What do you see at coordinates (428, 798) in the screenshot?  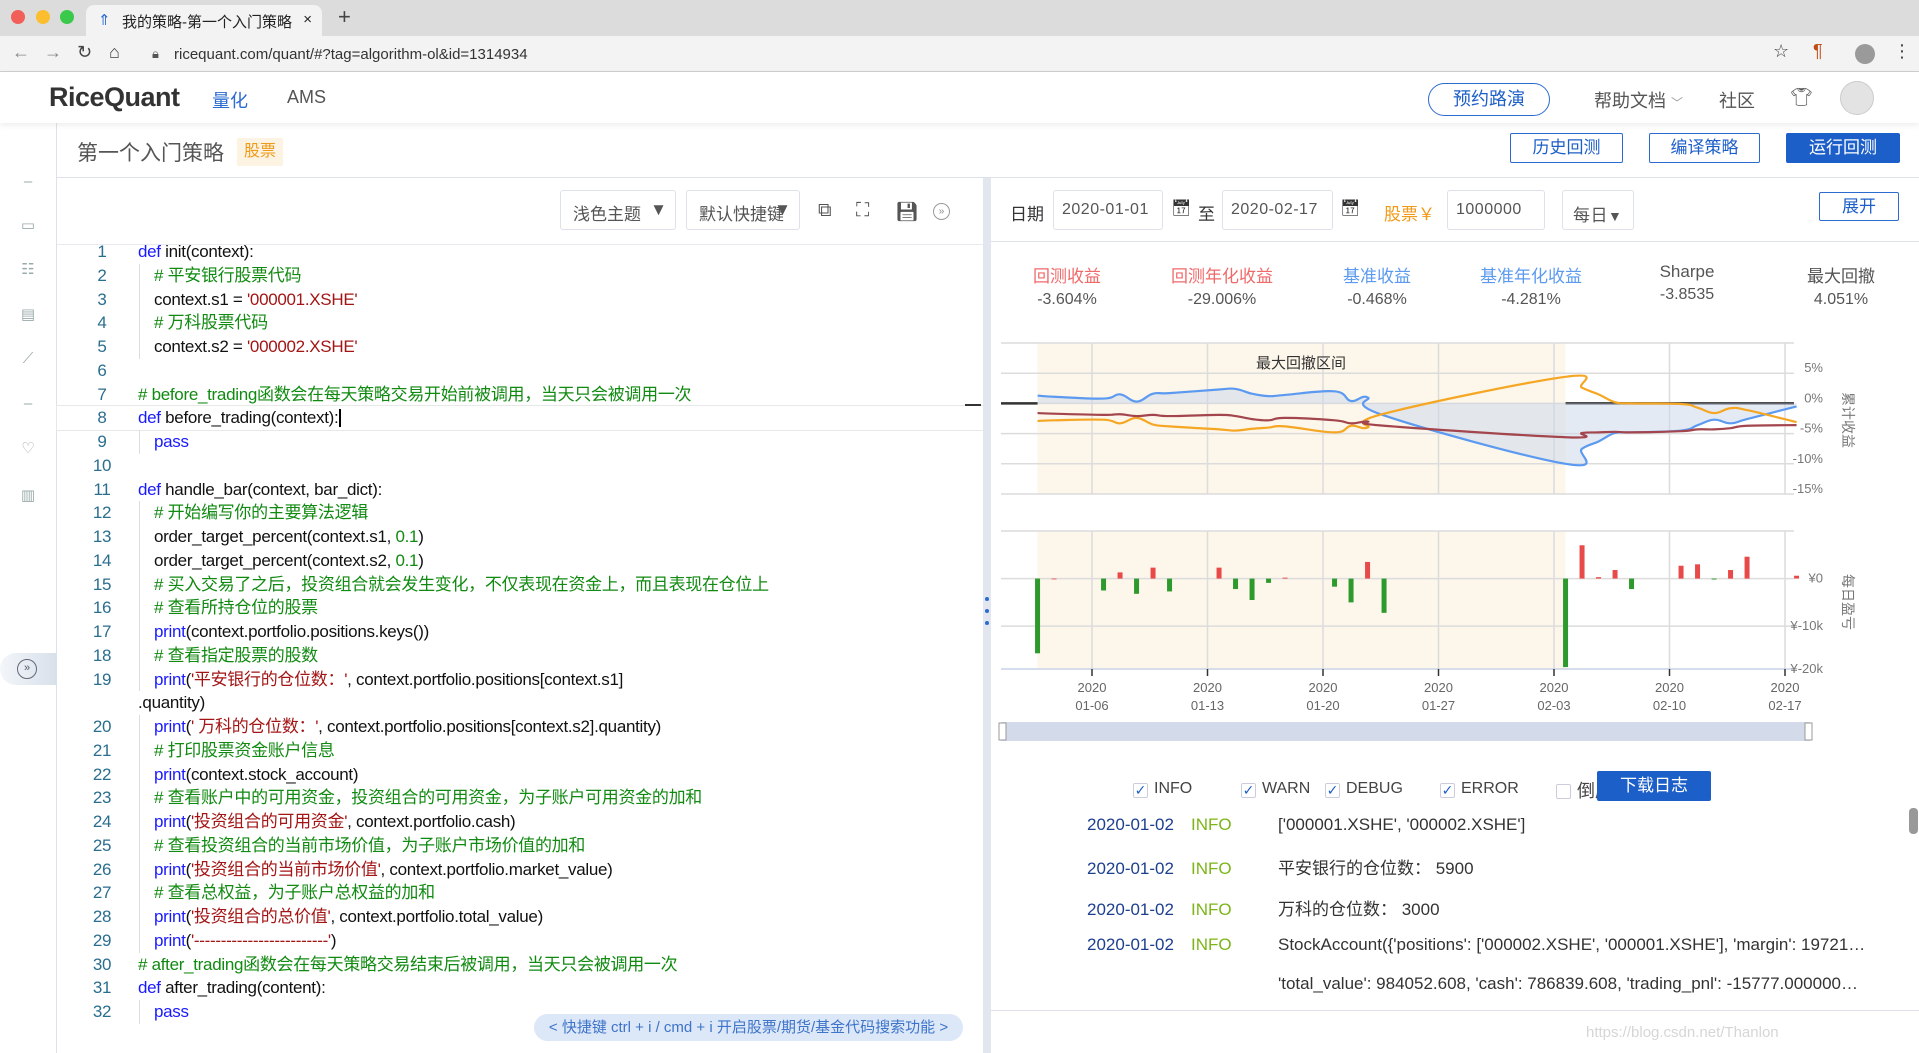 I see `token-comment: # 查看账户中的可用资金，投资组合的可用资金，为子账户可用资金的加和` at bounding box center [428, 798].